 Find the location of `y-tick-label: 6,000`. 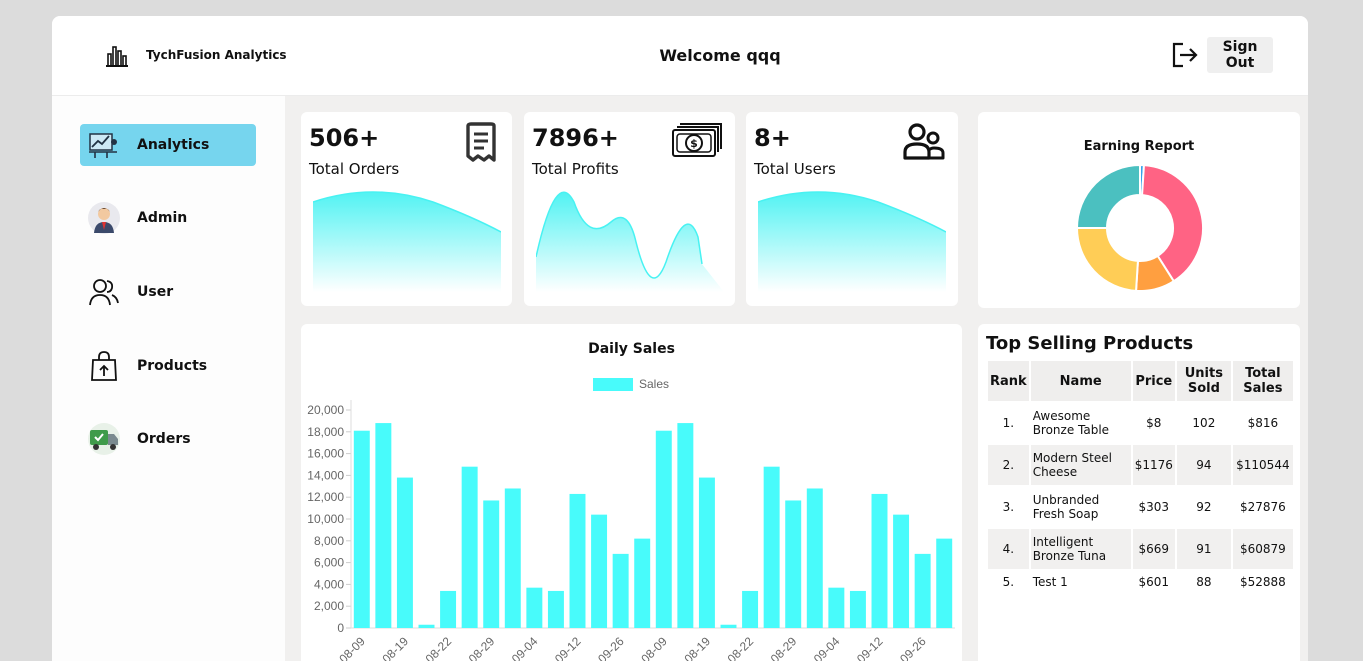

y-tick-label: 6,000 is located at coordinates (329, 563).